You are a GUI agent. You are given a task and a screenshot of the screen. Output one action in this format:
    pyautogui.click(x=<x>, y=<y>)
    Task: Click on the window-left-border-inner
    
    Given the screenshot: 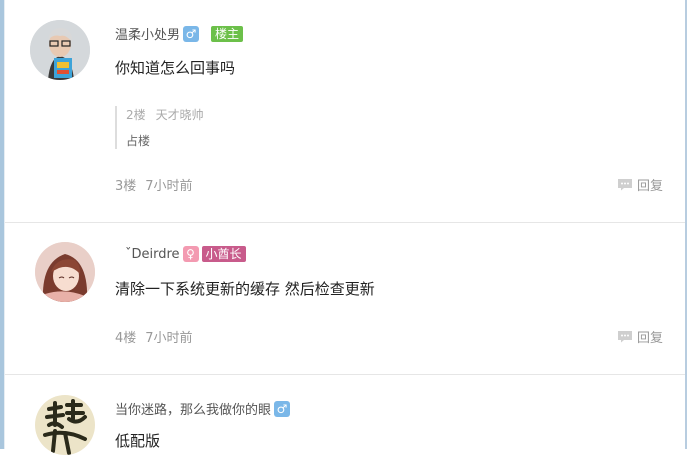 What is the action you would take?
    pyautogui.click(x=4, y=224)
    